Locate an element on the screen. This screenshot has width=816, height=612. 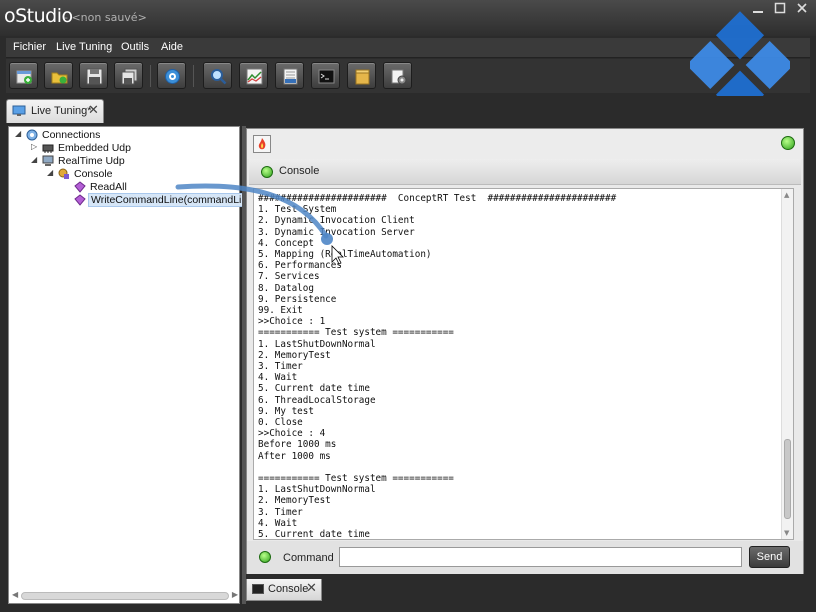
console-line: 7. Services is located at coordinates (289, 277).